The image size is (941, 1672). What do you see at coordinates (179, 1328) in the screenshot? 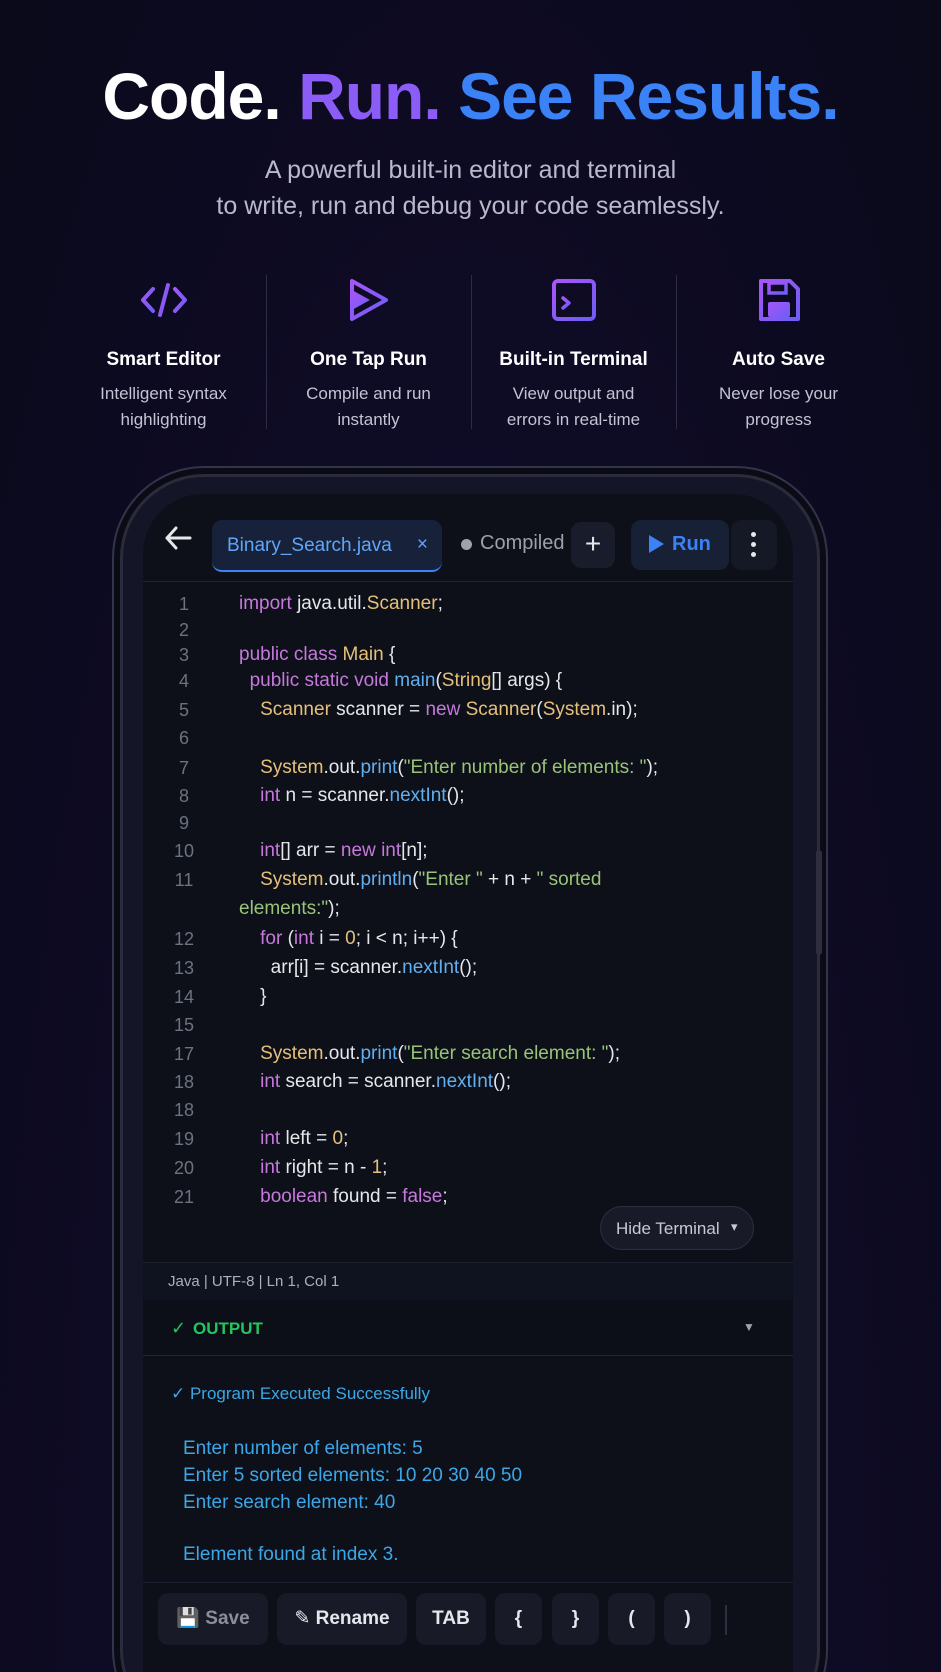
I see `check-icon: ✓` at bounding box center [179, 1328].